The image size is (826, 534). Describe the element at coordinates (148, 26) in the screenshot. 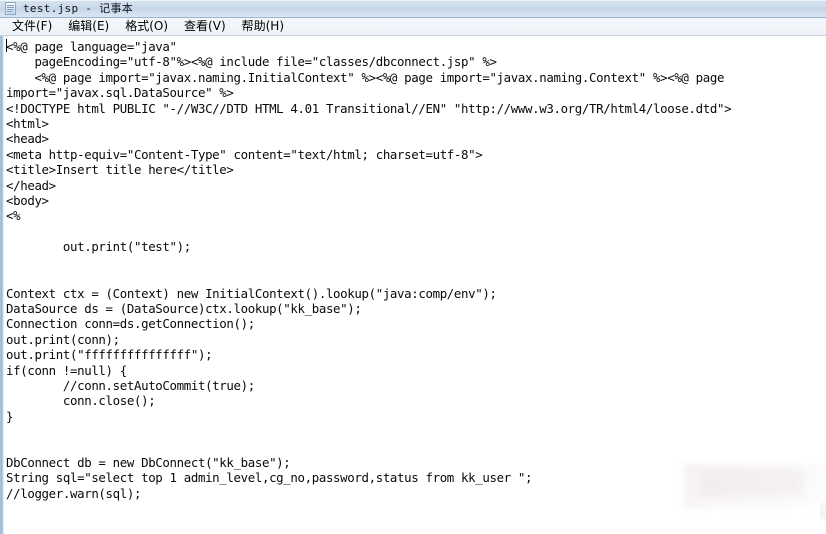

I see `menu-item-format: 格式(O)` at that location.